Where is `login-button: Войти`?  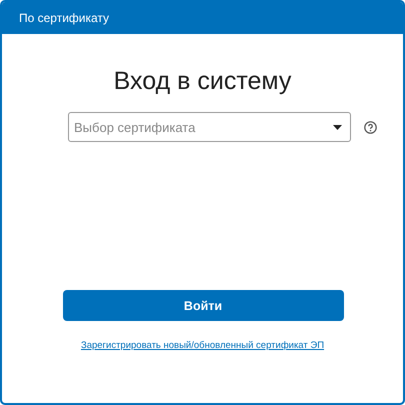 login-button: Войти is located at coordinates (203, 305).